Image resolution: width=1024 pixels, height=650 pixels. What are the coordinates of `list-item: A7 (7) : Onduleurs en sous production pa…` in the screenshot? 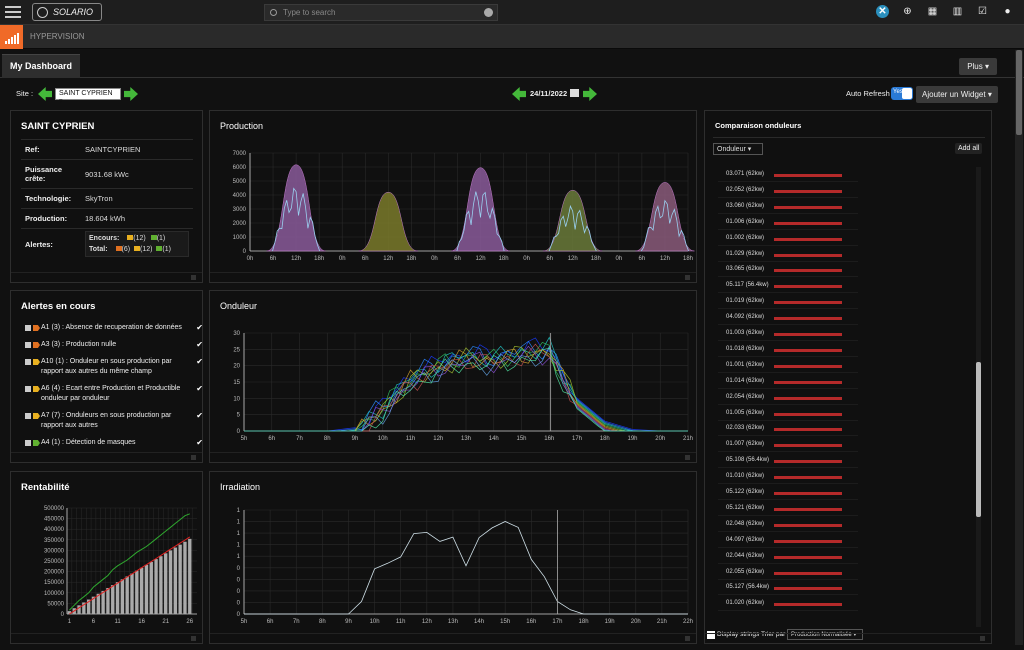 It's located at (114, 421).